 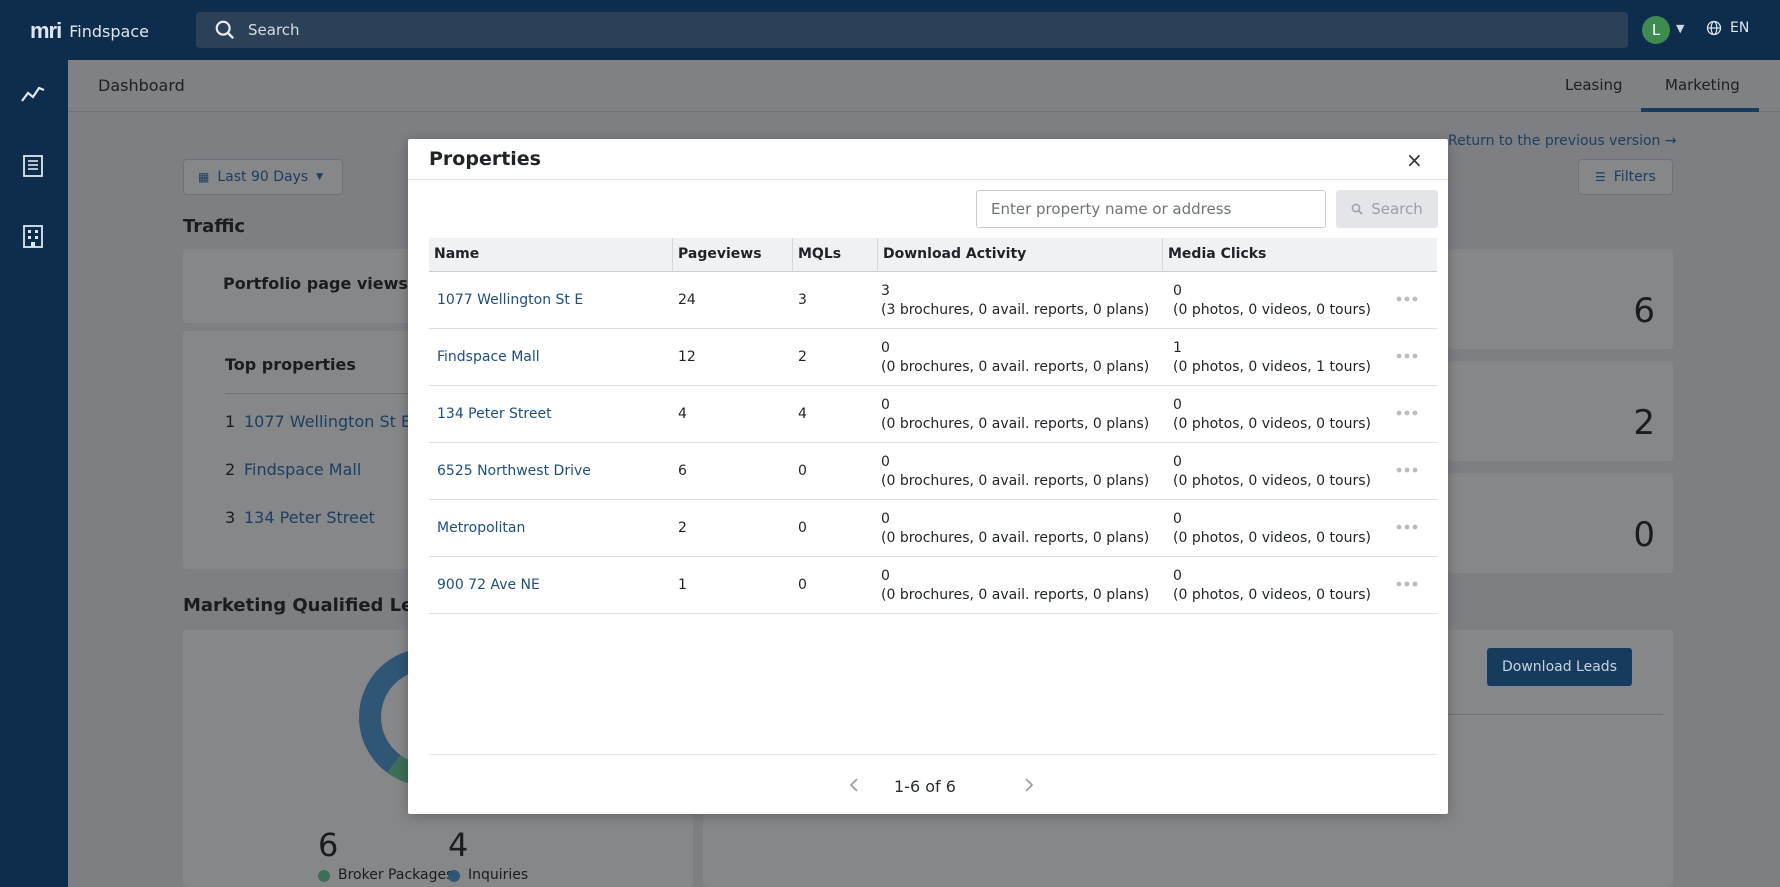 What do you see at coordinates (1414, 160) in the screenshot?
I see `close-icon: ×` at bounding box center [1414, 160].